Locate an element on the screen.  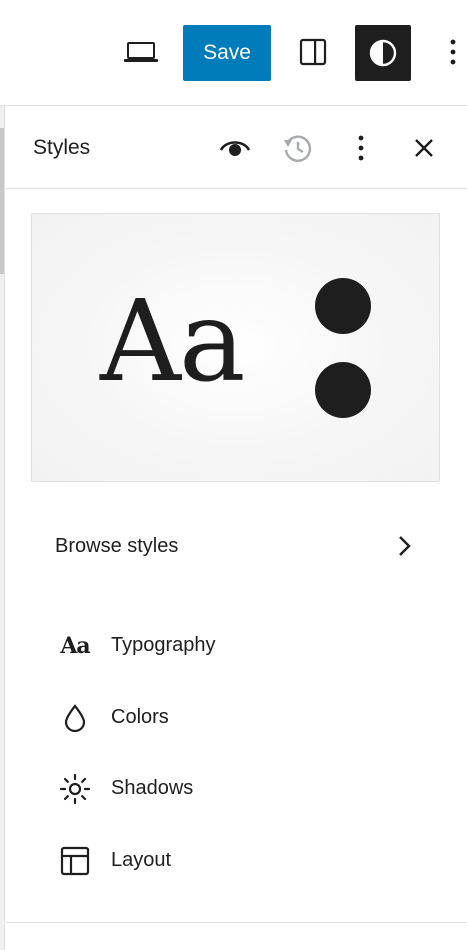
settings-toggle-button is located at coordinates (313, 52).